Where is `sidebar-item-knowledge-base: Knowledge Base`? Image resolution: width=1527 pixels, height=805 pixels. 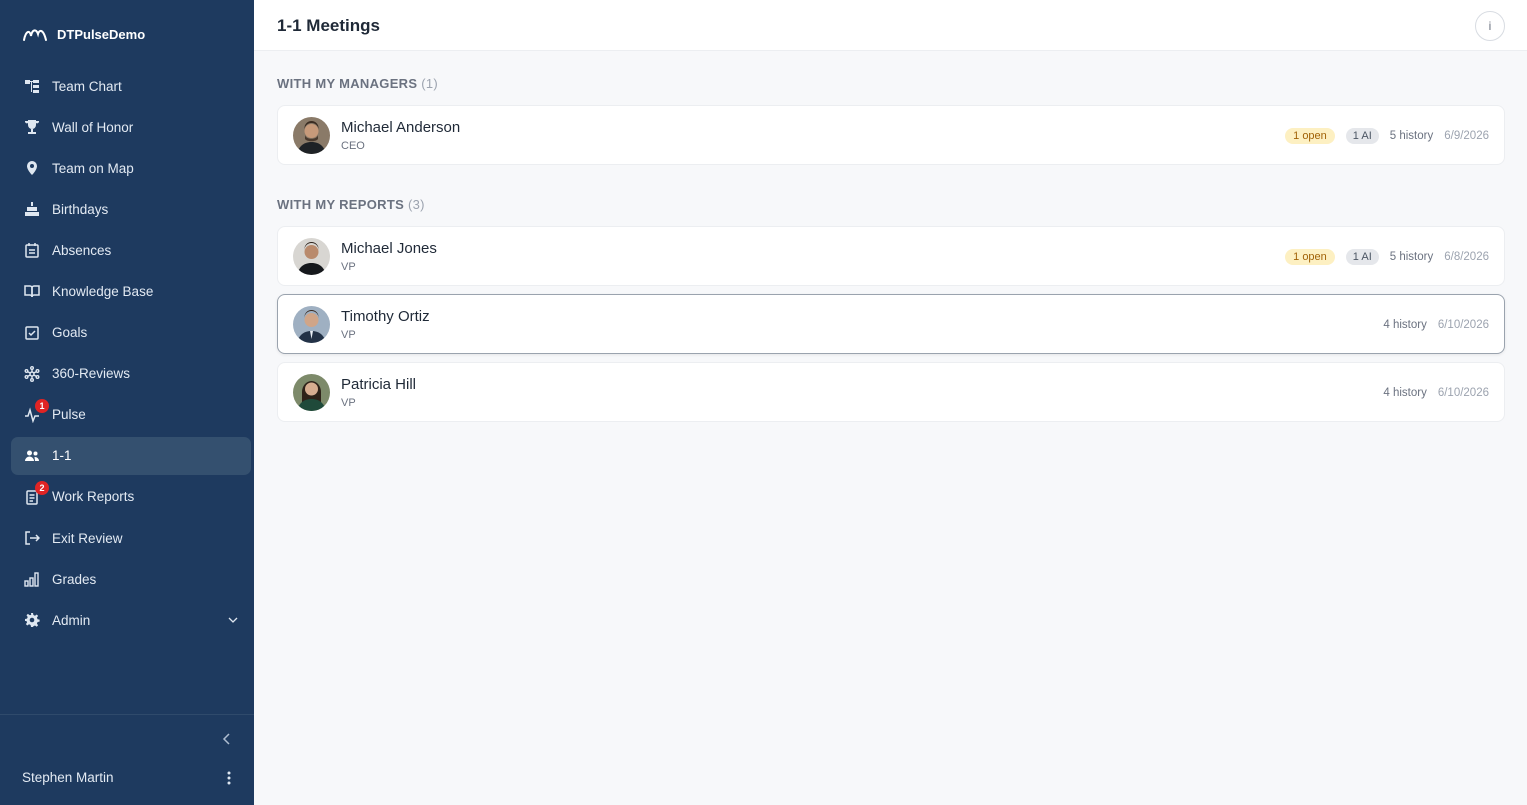 sidebar-item-knowledge-base: Knowledge Base is located at coordinates (131, 291).